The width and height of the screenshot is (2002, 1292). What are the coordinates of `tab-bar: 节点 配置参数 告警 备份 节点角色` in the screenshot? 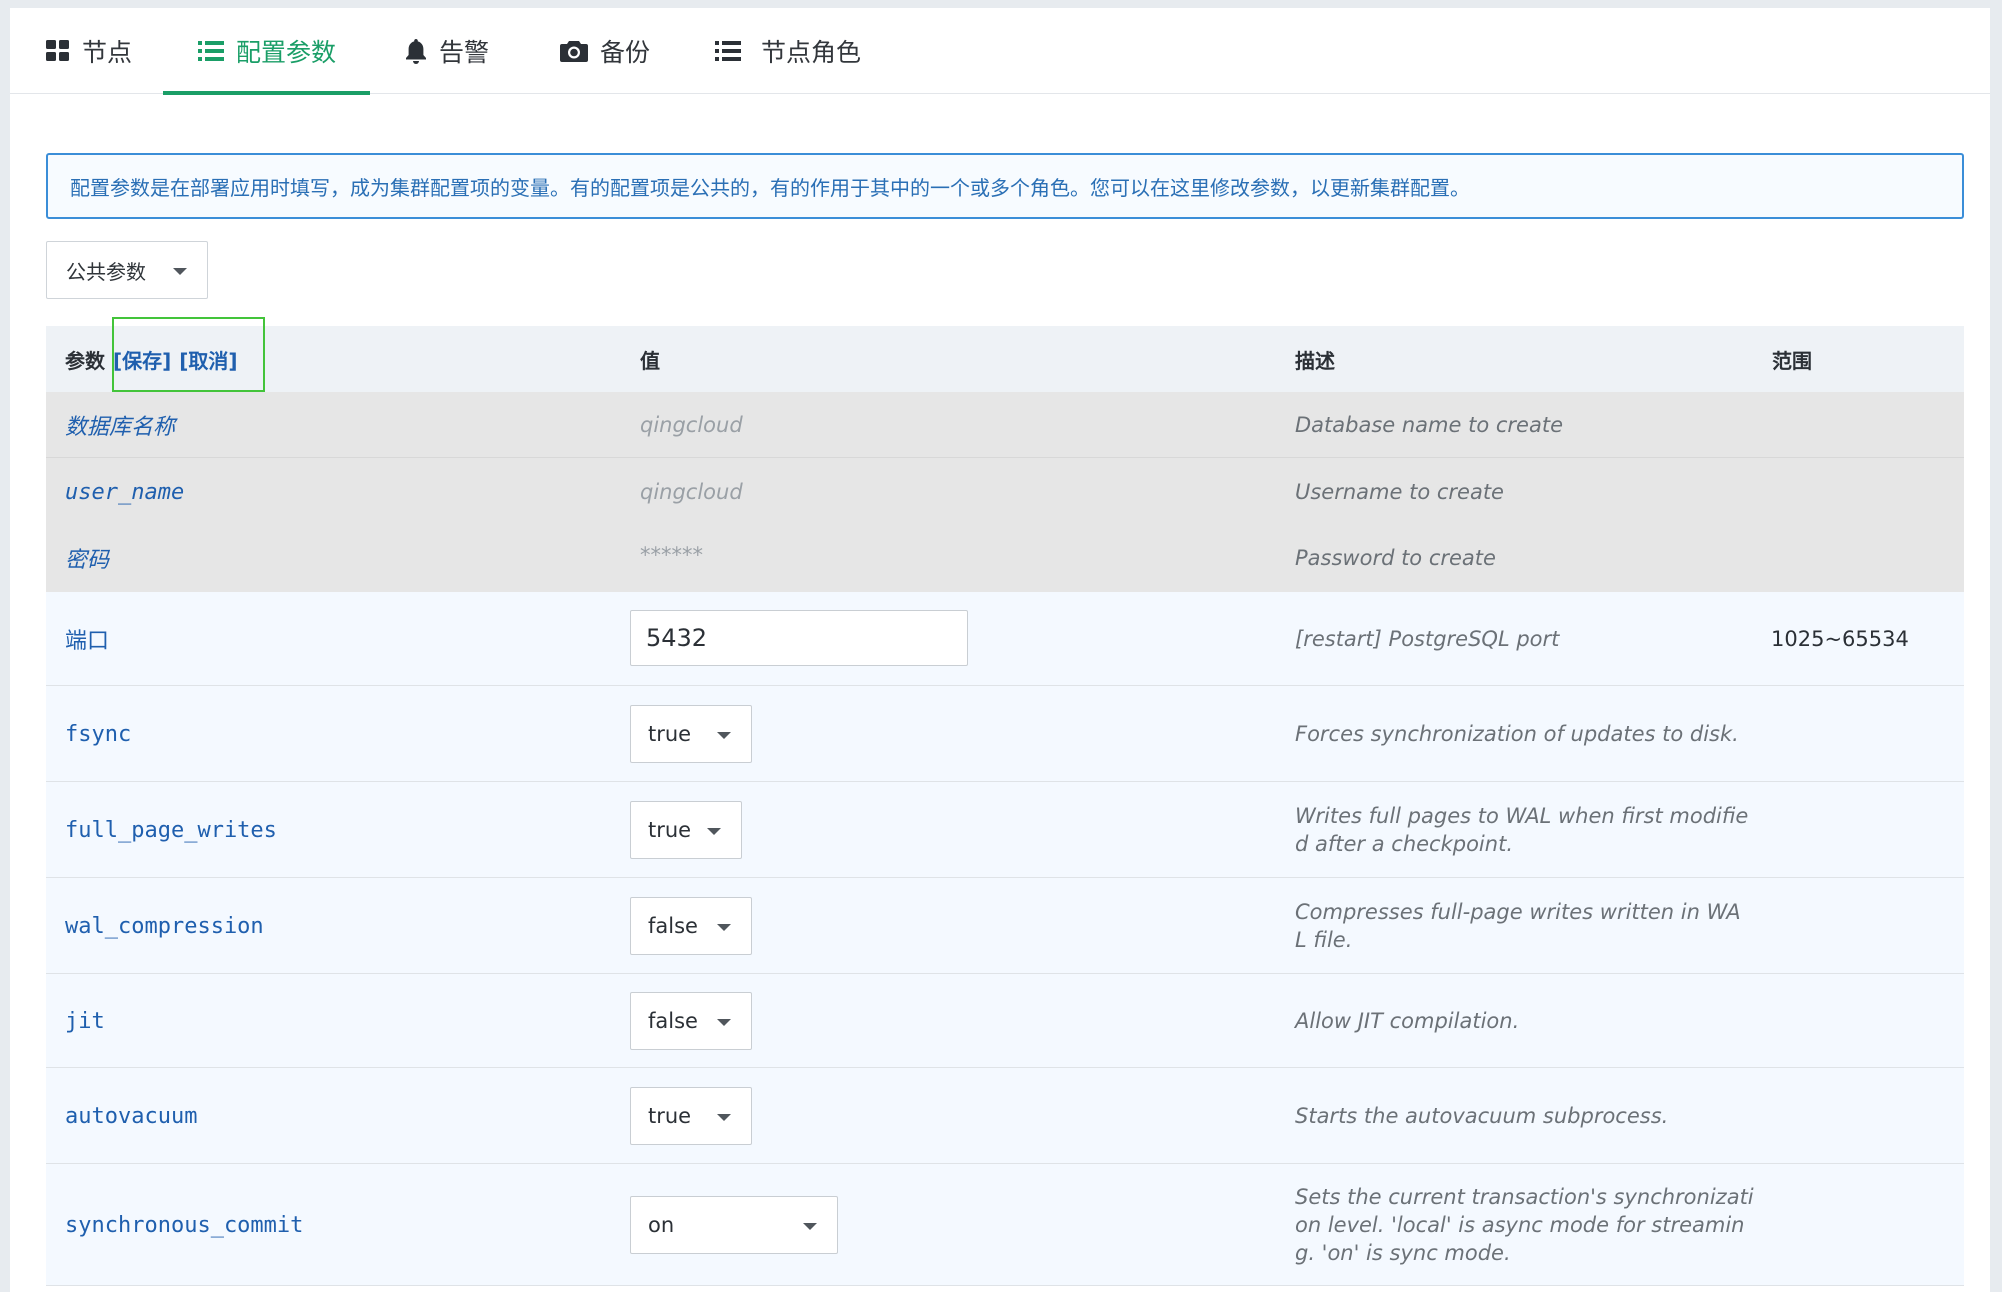 It's located at (1000, 51).